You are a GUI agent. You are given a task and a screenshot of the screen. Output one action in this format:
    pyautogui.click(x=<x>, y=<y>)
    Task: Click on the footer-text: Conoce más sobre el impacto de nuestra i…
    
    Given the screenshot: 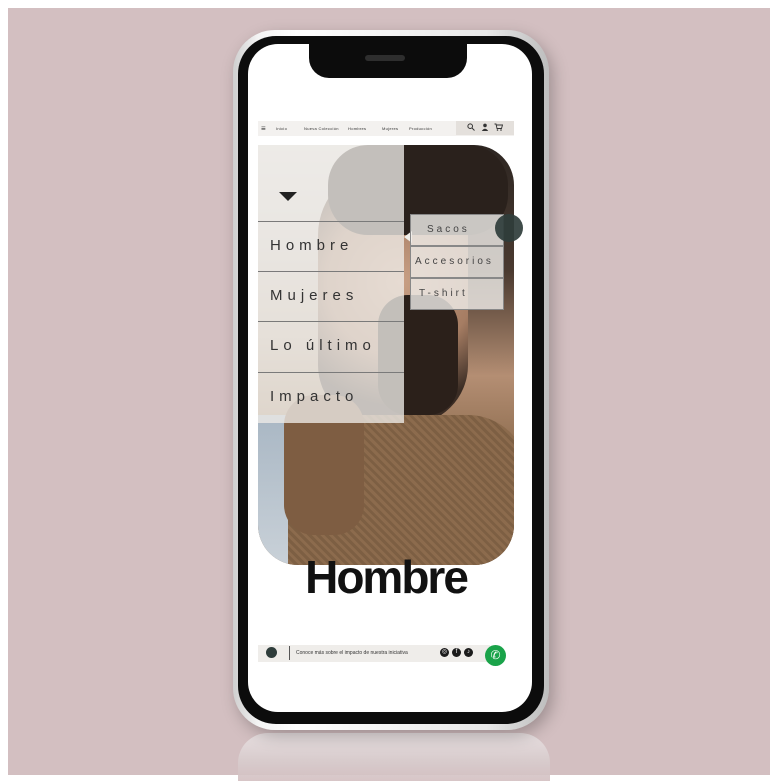 What is the action you would take?
    pyautogui.click(x=352, y=653)
    